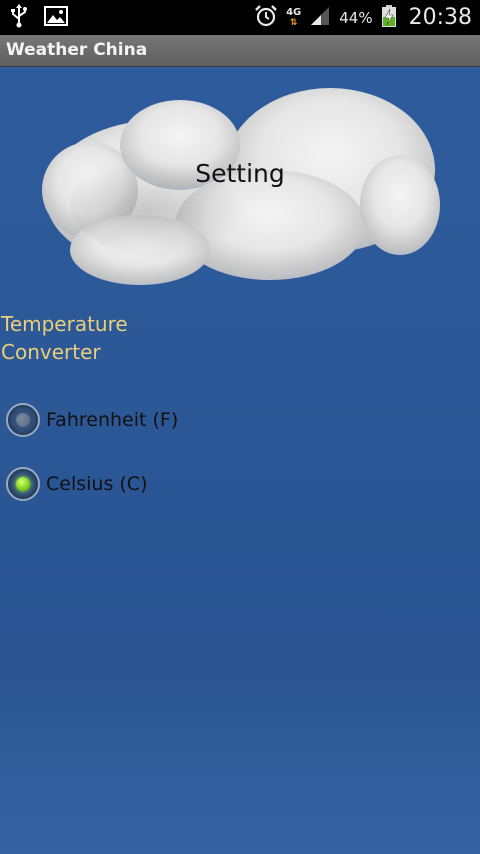 Image resolution: width=480 pixels, height=854 pixels. What do you see at coordinates (23, 420) in the screenshot?
I see `radio-button-icon` at bounding box center [23, 420].